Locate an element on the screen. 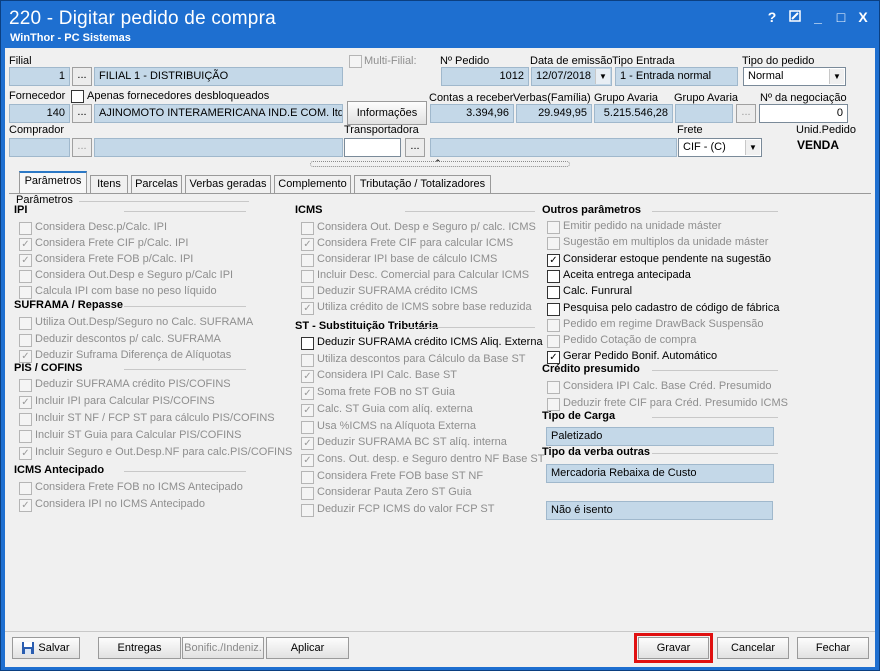 This screenshot has height=671, width=880. help-icon: ? is located at coordinates (772, 17).